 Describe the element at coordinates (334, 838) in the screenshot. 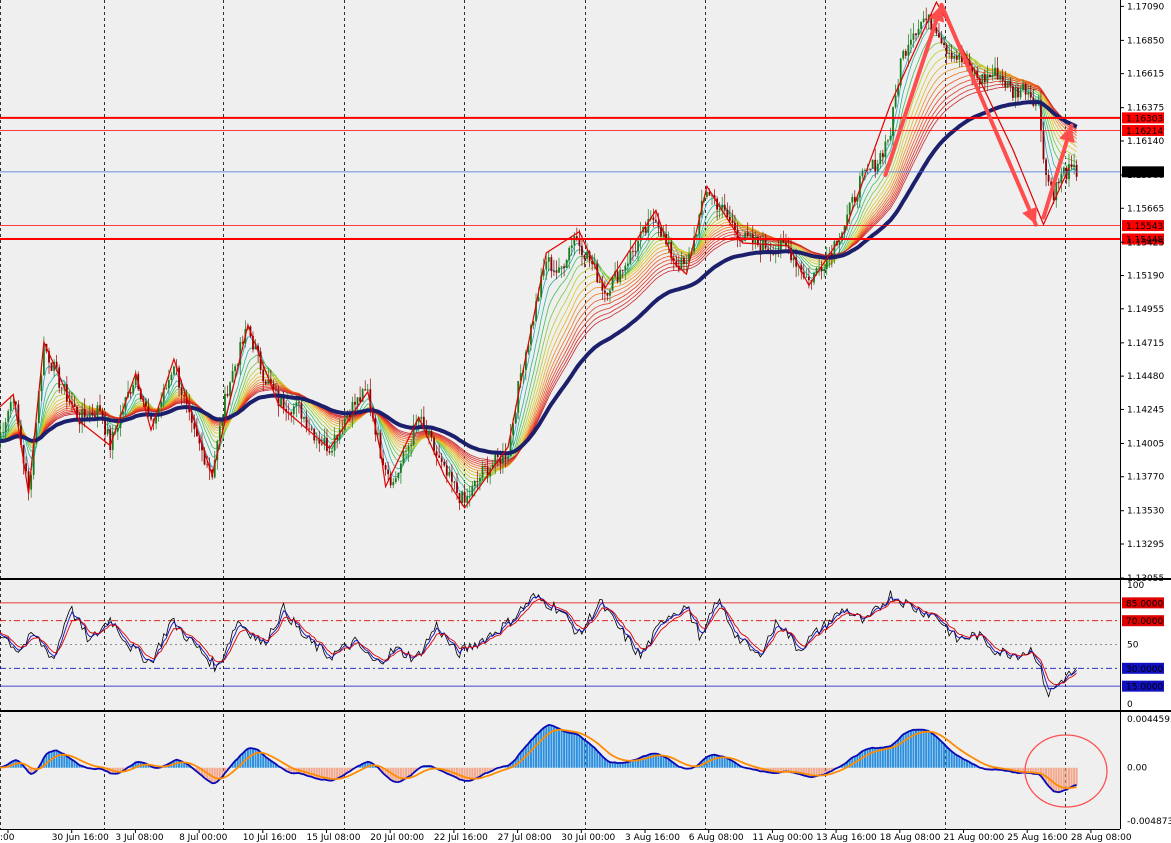

I see `time-tick-label: 15 Jul 08:00` at that location.